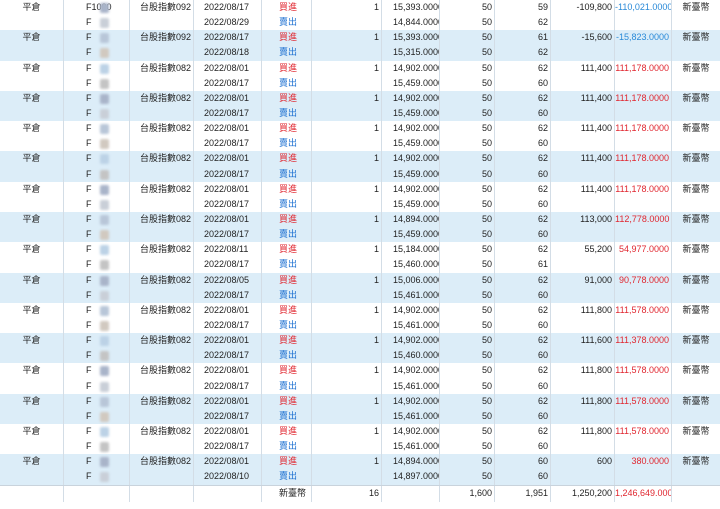 This screenshot has width=720, height=509. I want to click on table-row: F 2022/08/17 賣出 15,460.0000 50 61, so click(360, 265).